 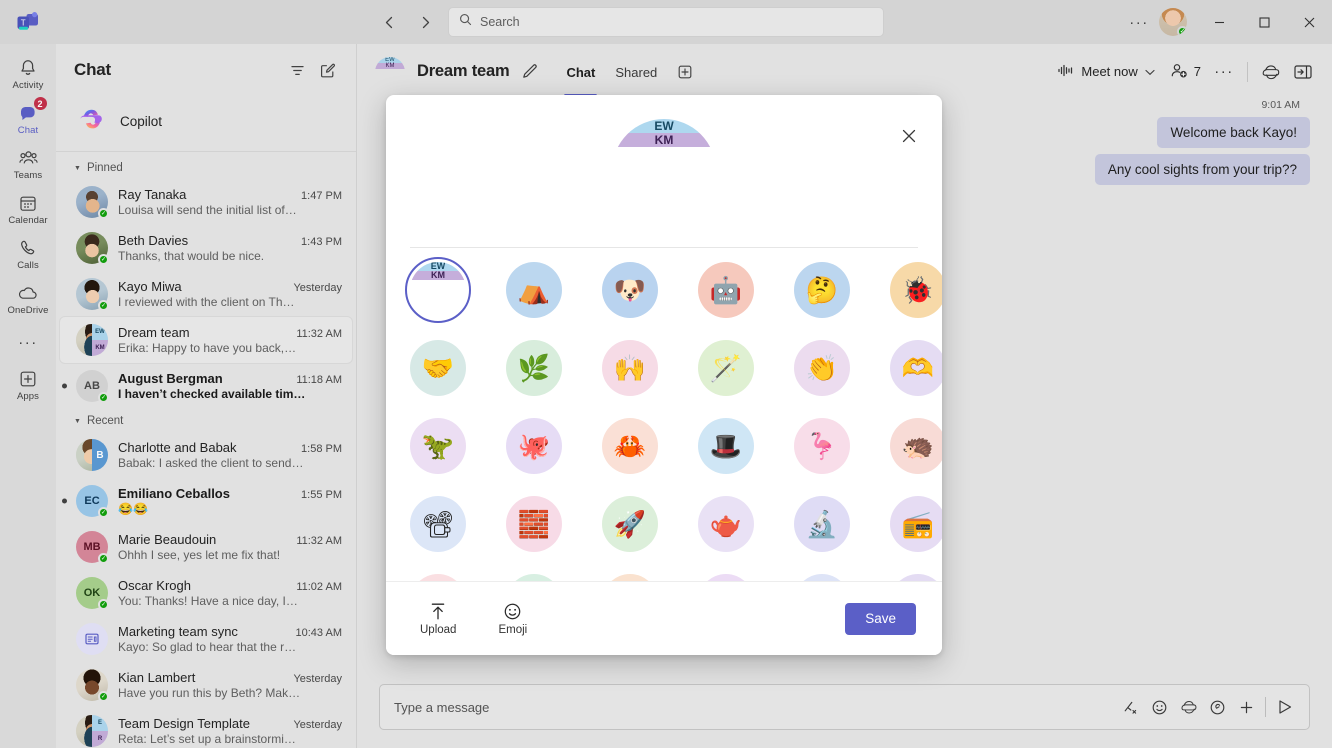 What do you see at coordinates (916, 577) in the screenshot?
I see `avatar-option-video-folder-avatar: 🎬` at bounding box center [916, 577].